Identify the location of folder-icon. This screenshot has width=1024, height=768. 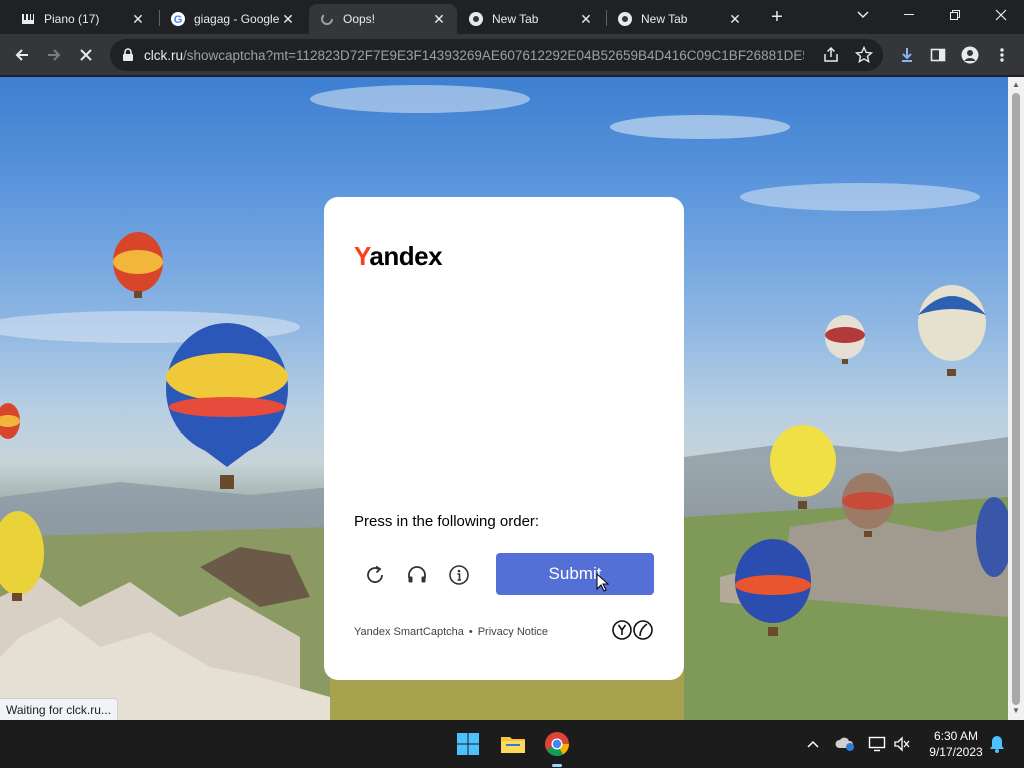
(513, 745).